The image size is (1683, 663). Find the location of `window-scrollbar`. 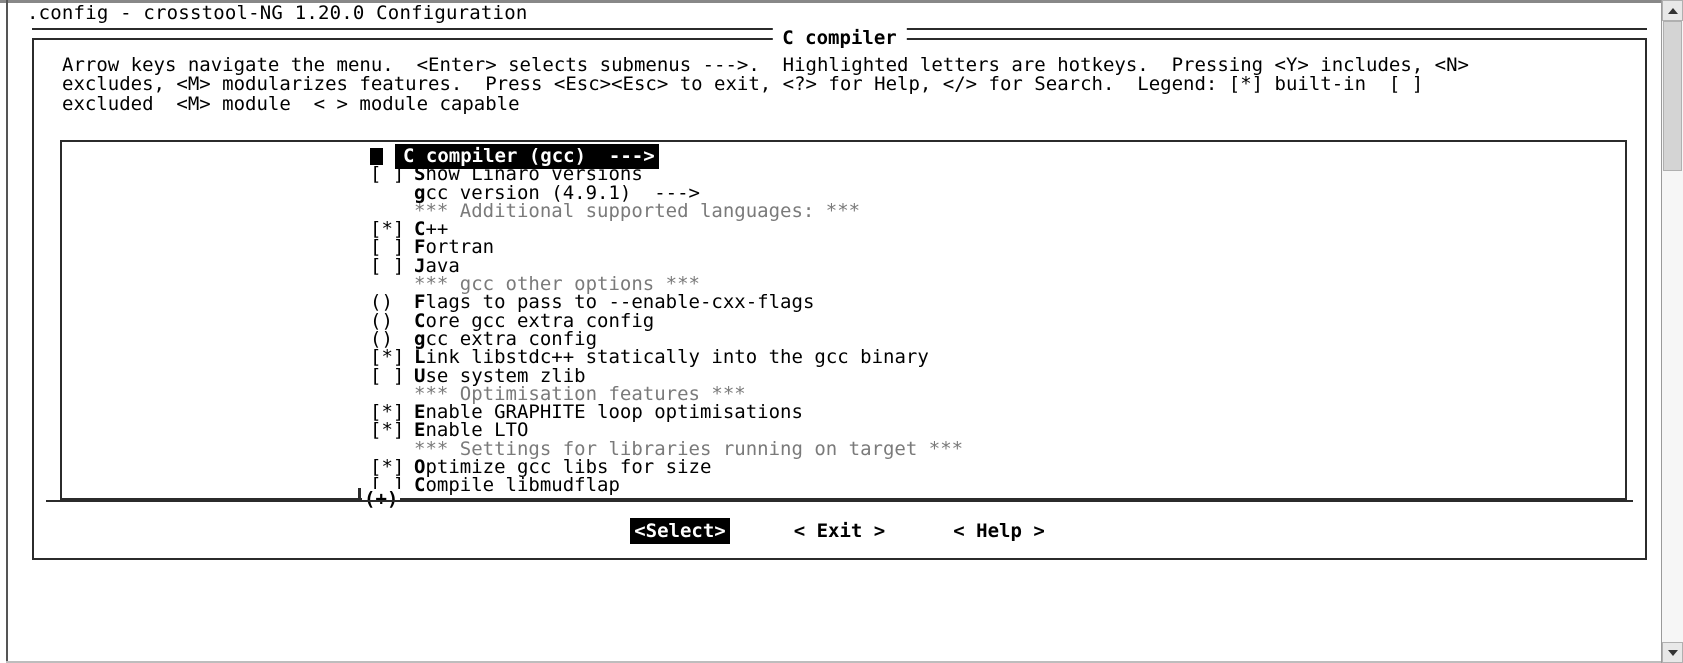

window-scrollbar is located at coordinates (1672, 331).